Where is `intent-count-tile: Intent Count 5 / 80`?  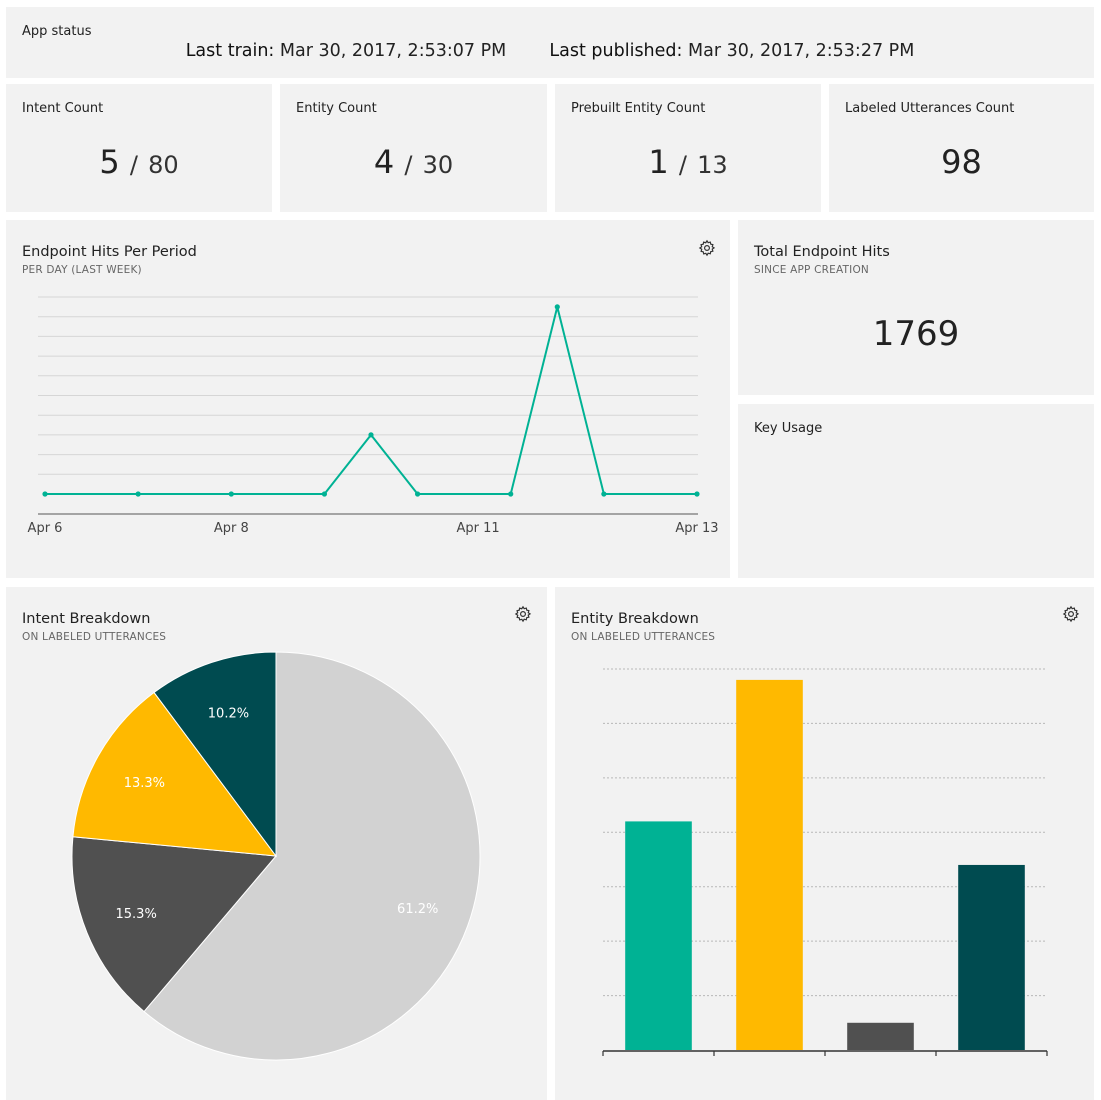 intent-count-tile: Intent Count 5 / 80 is located at coordinates (139, 148).